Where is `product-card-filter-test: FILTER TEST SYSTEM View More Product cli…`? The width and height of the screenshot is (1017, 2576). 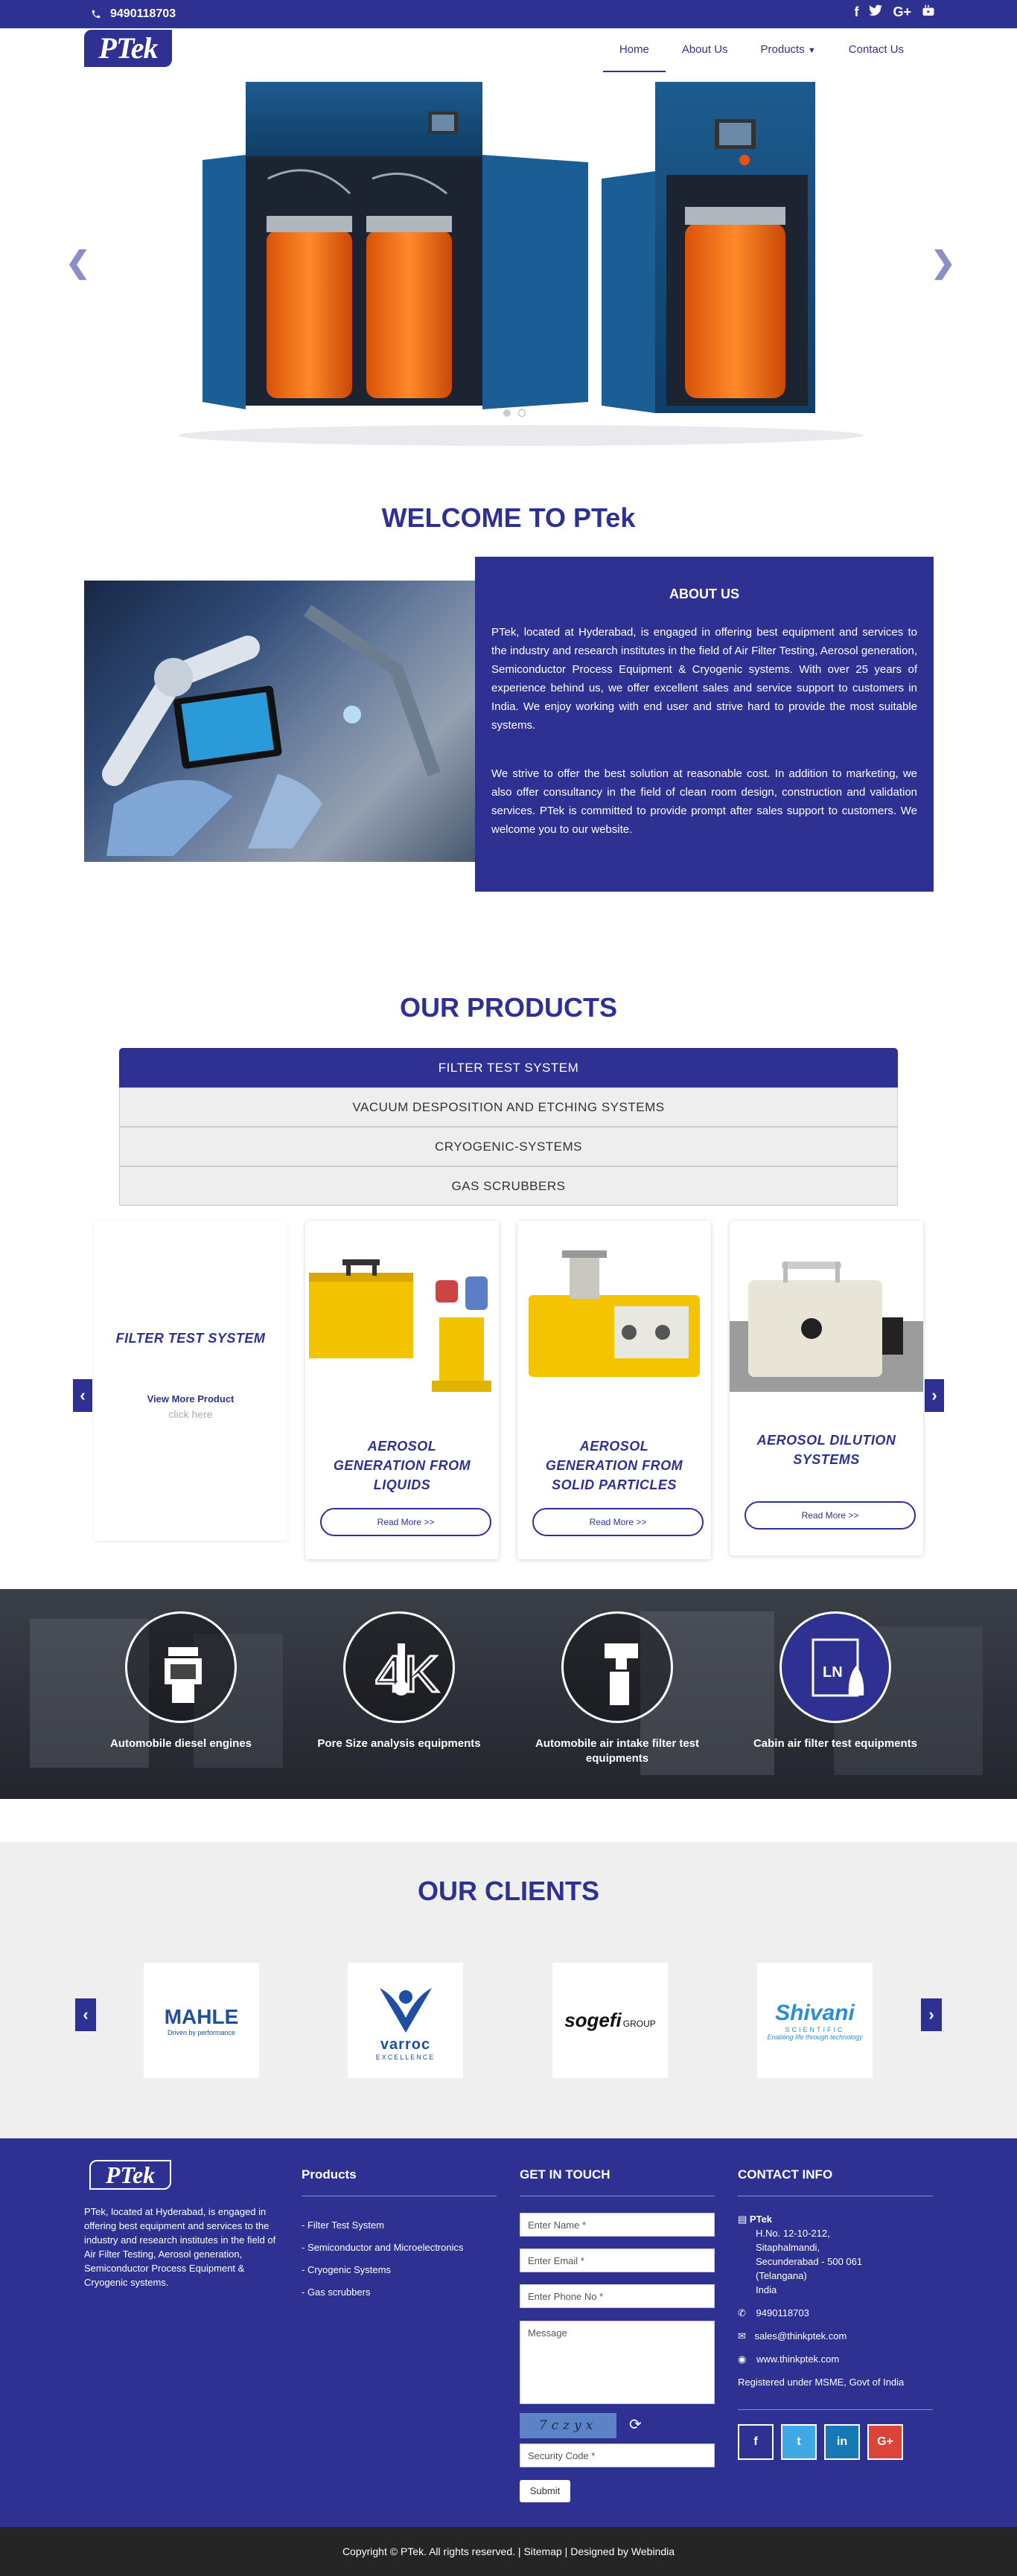 product-card-filter-test: FILTER TEST SYSTEM View More Product cli… is located at coordinates (190, 1381).